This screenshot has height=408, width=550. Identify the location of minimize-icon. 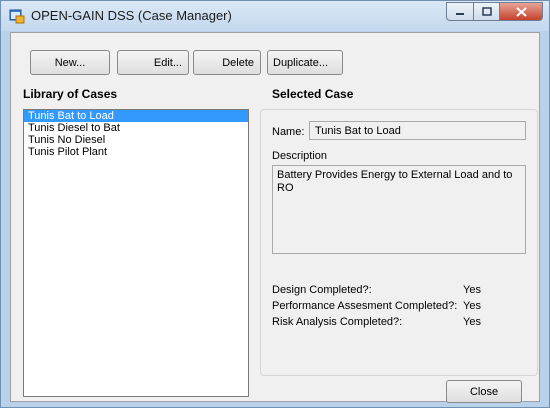
(460, 13).